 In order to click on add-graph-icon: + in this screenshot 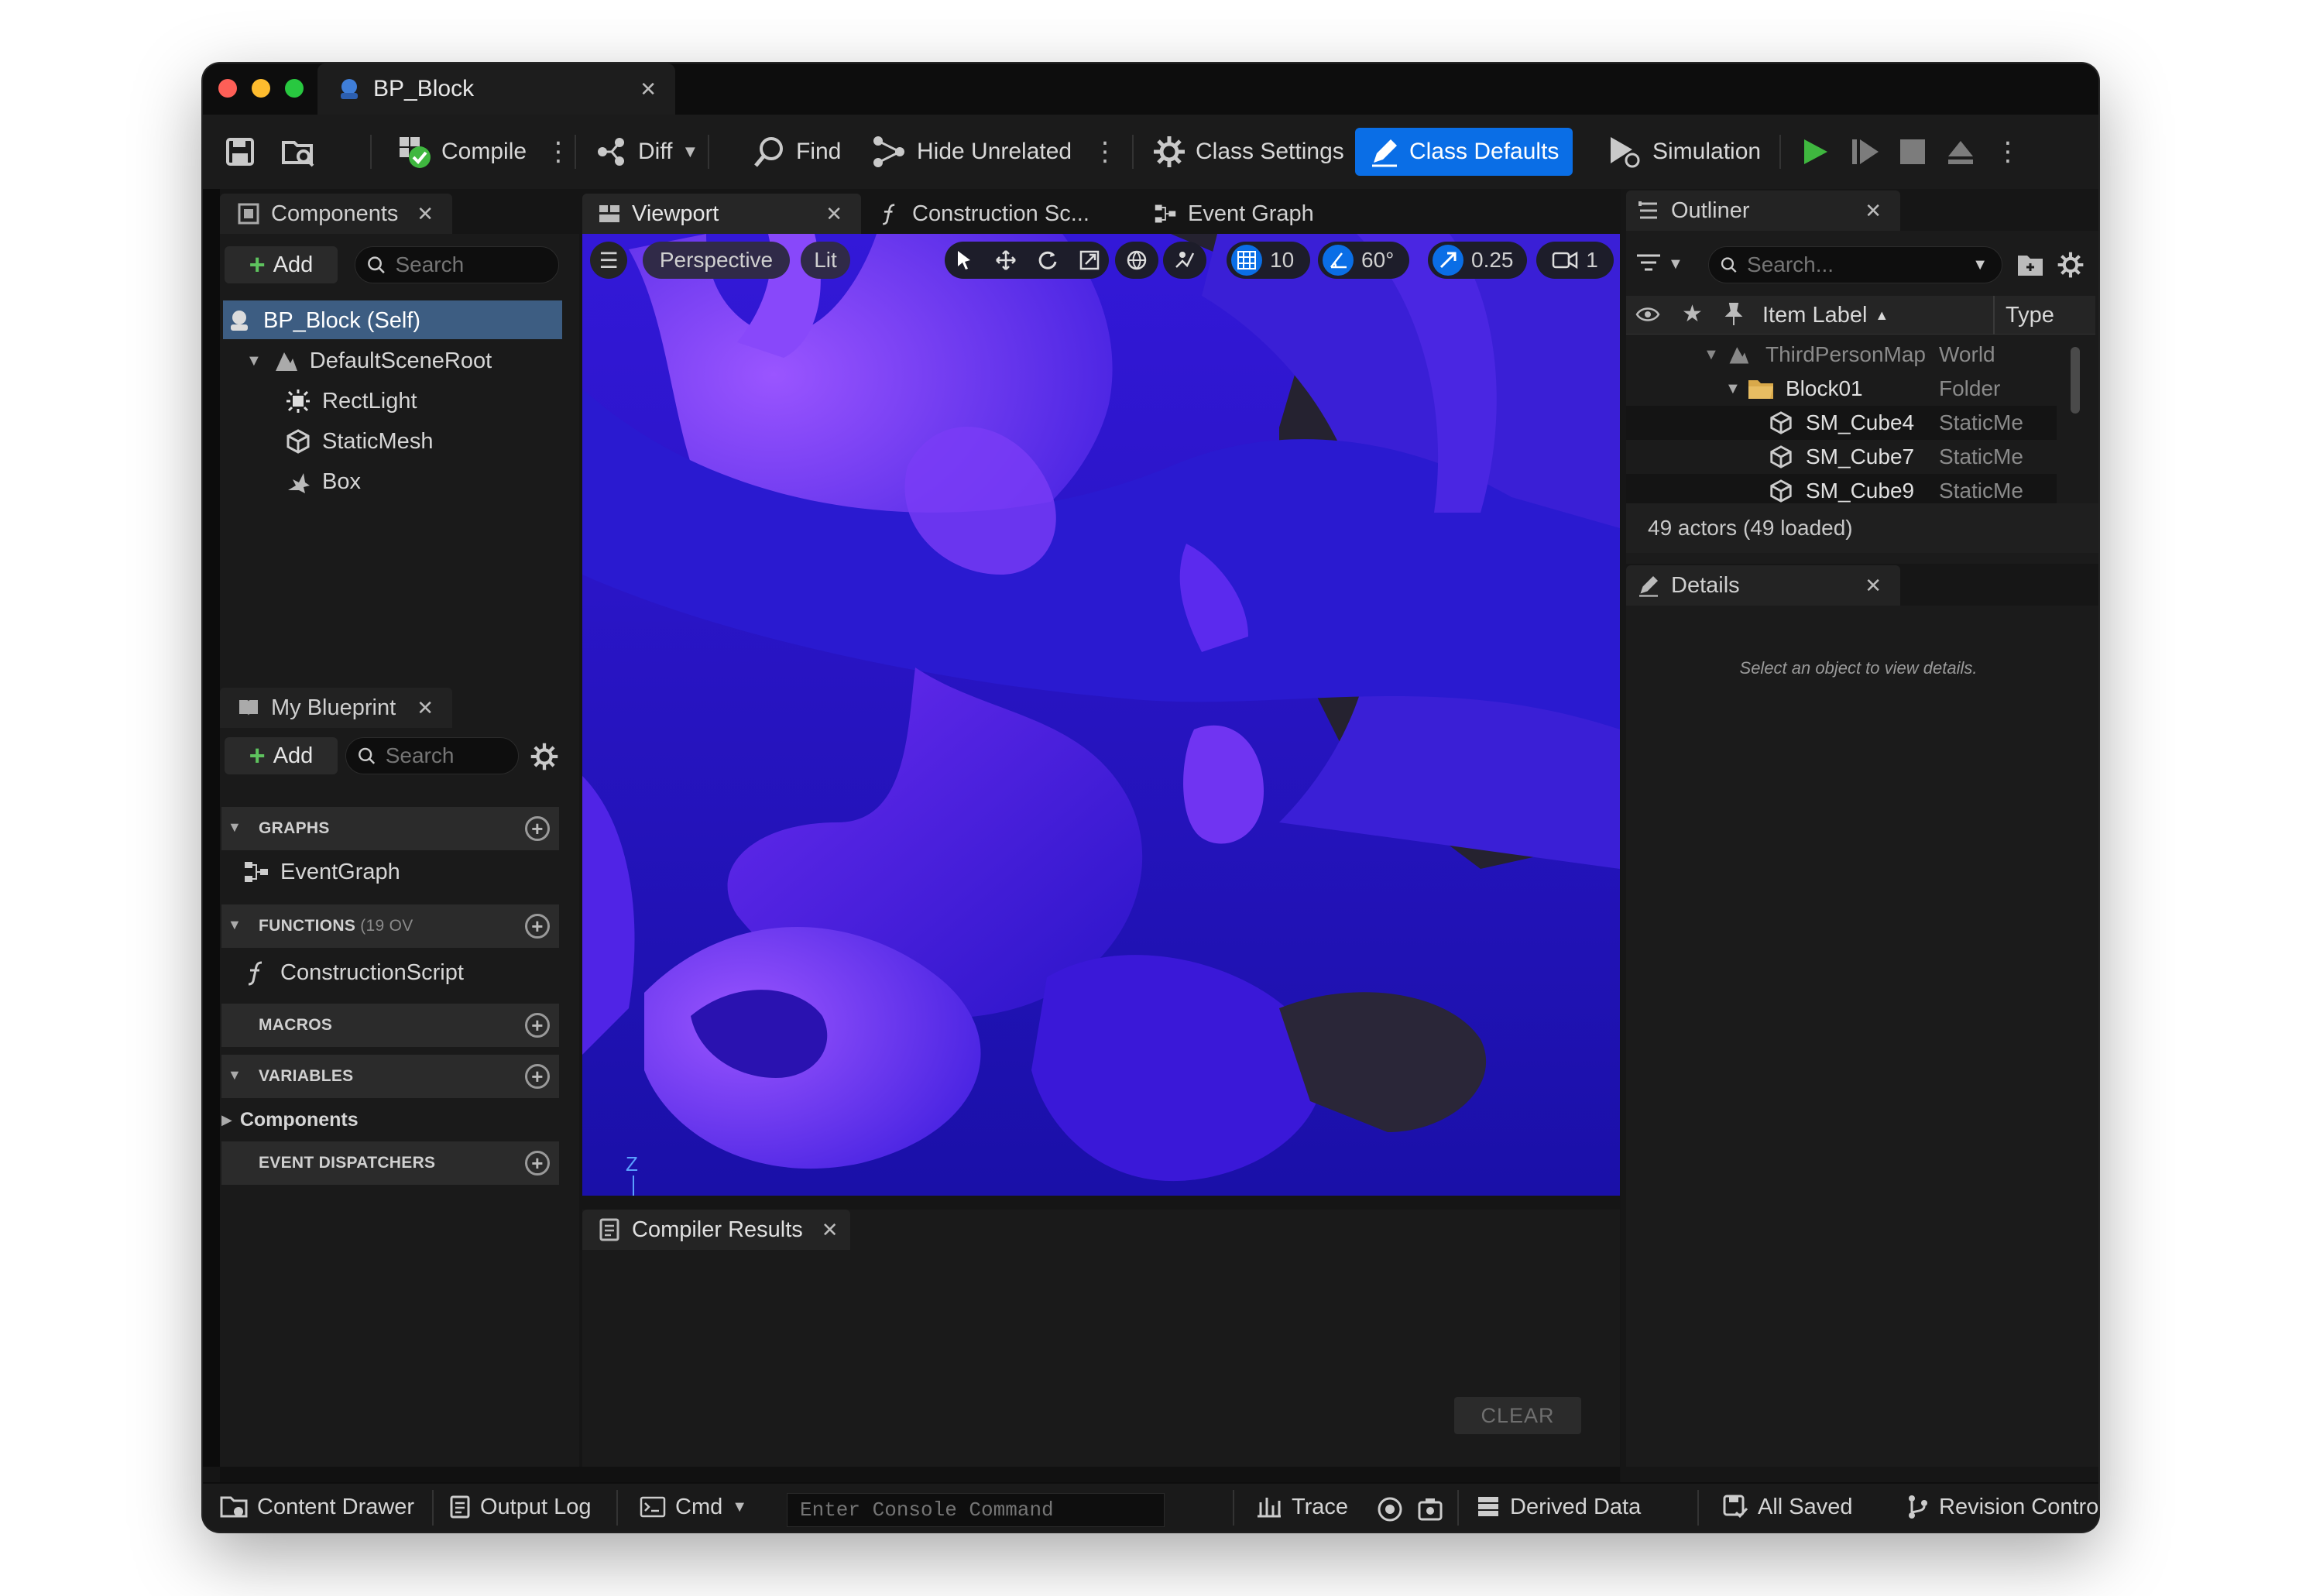, I will do `click(537, 828)`.